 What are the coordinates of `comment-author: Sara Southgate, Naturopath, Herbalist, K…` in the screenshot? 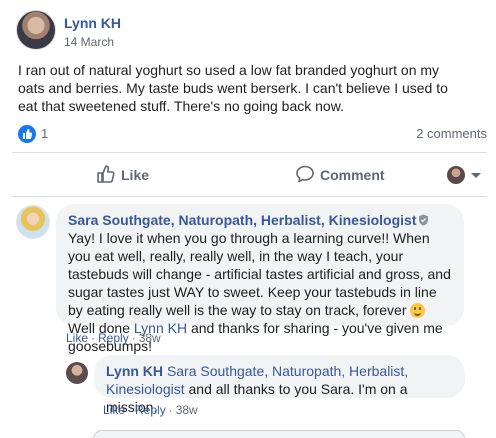 It's located at (242, 220).